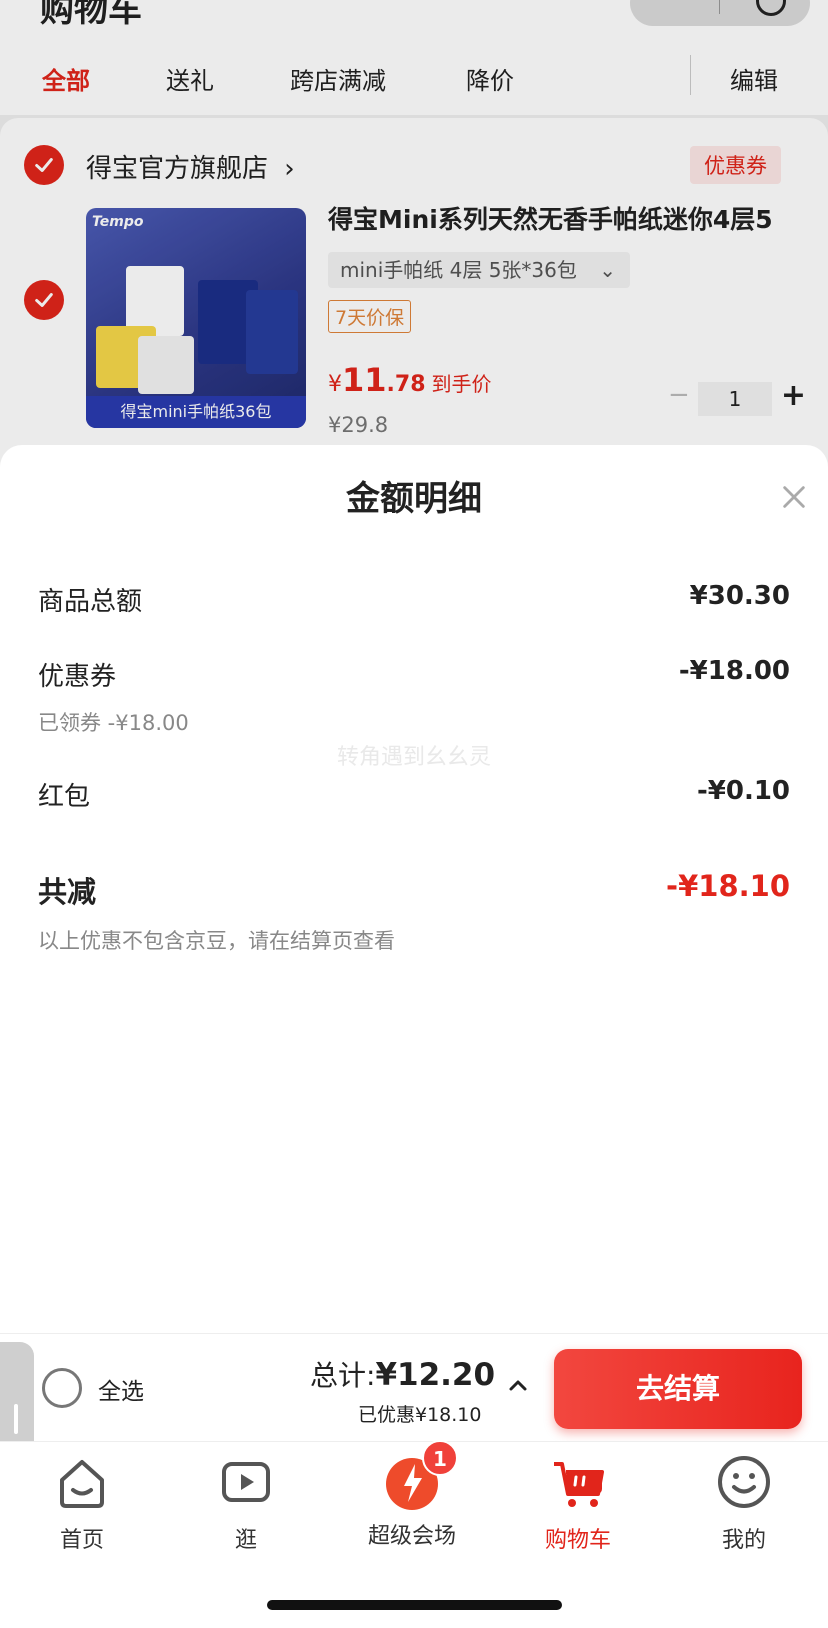 The image size is (828, 1628). What do you see at coordinates (440, 1458) in the screenshot?
I see `notification-badge: 1` at bounding box center [440, 1458].